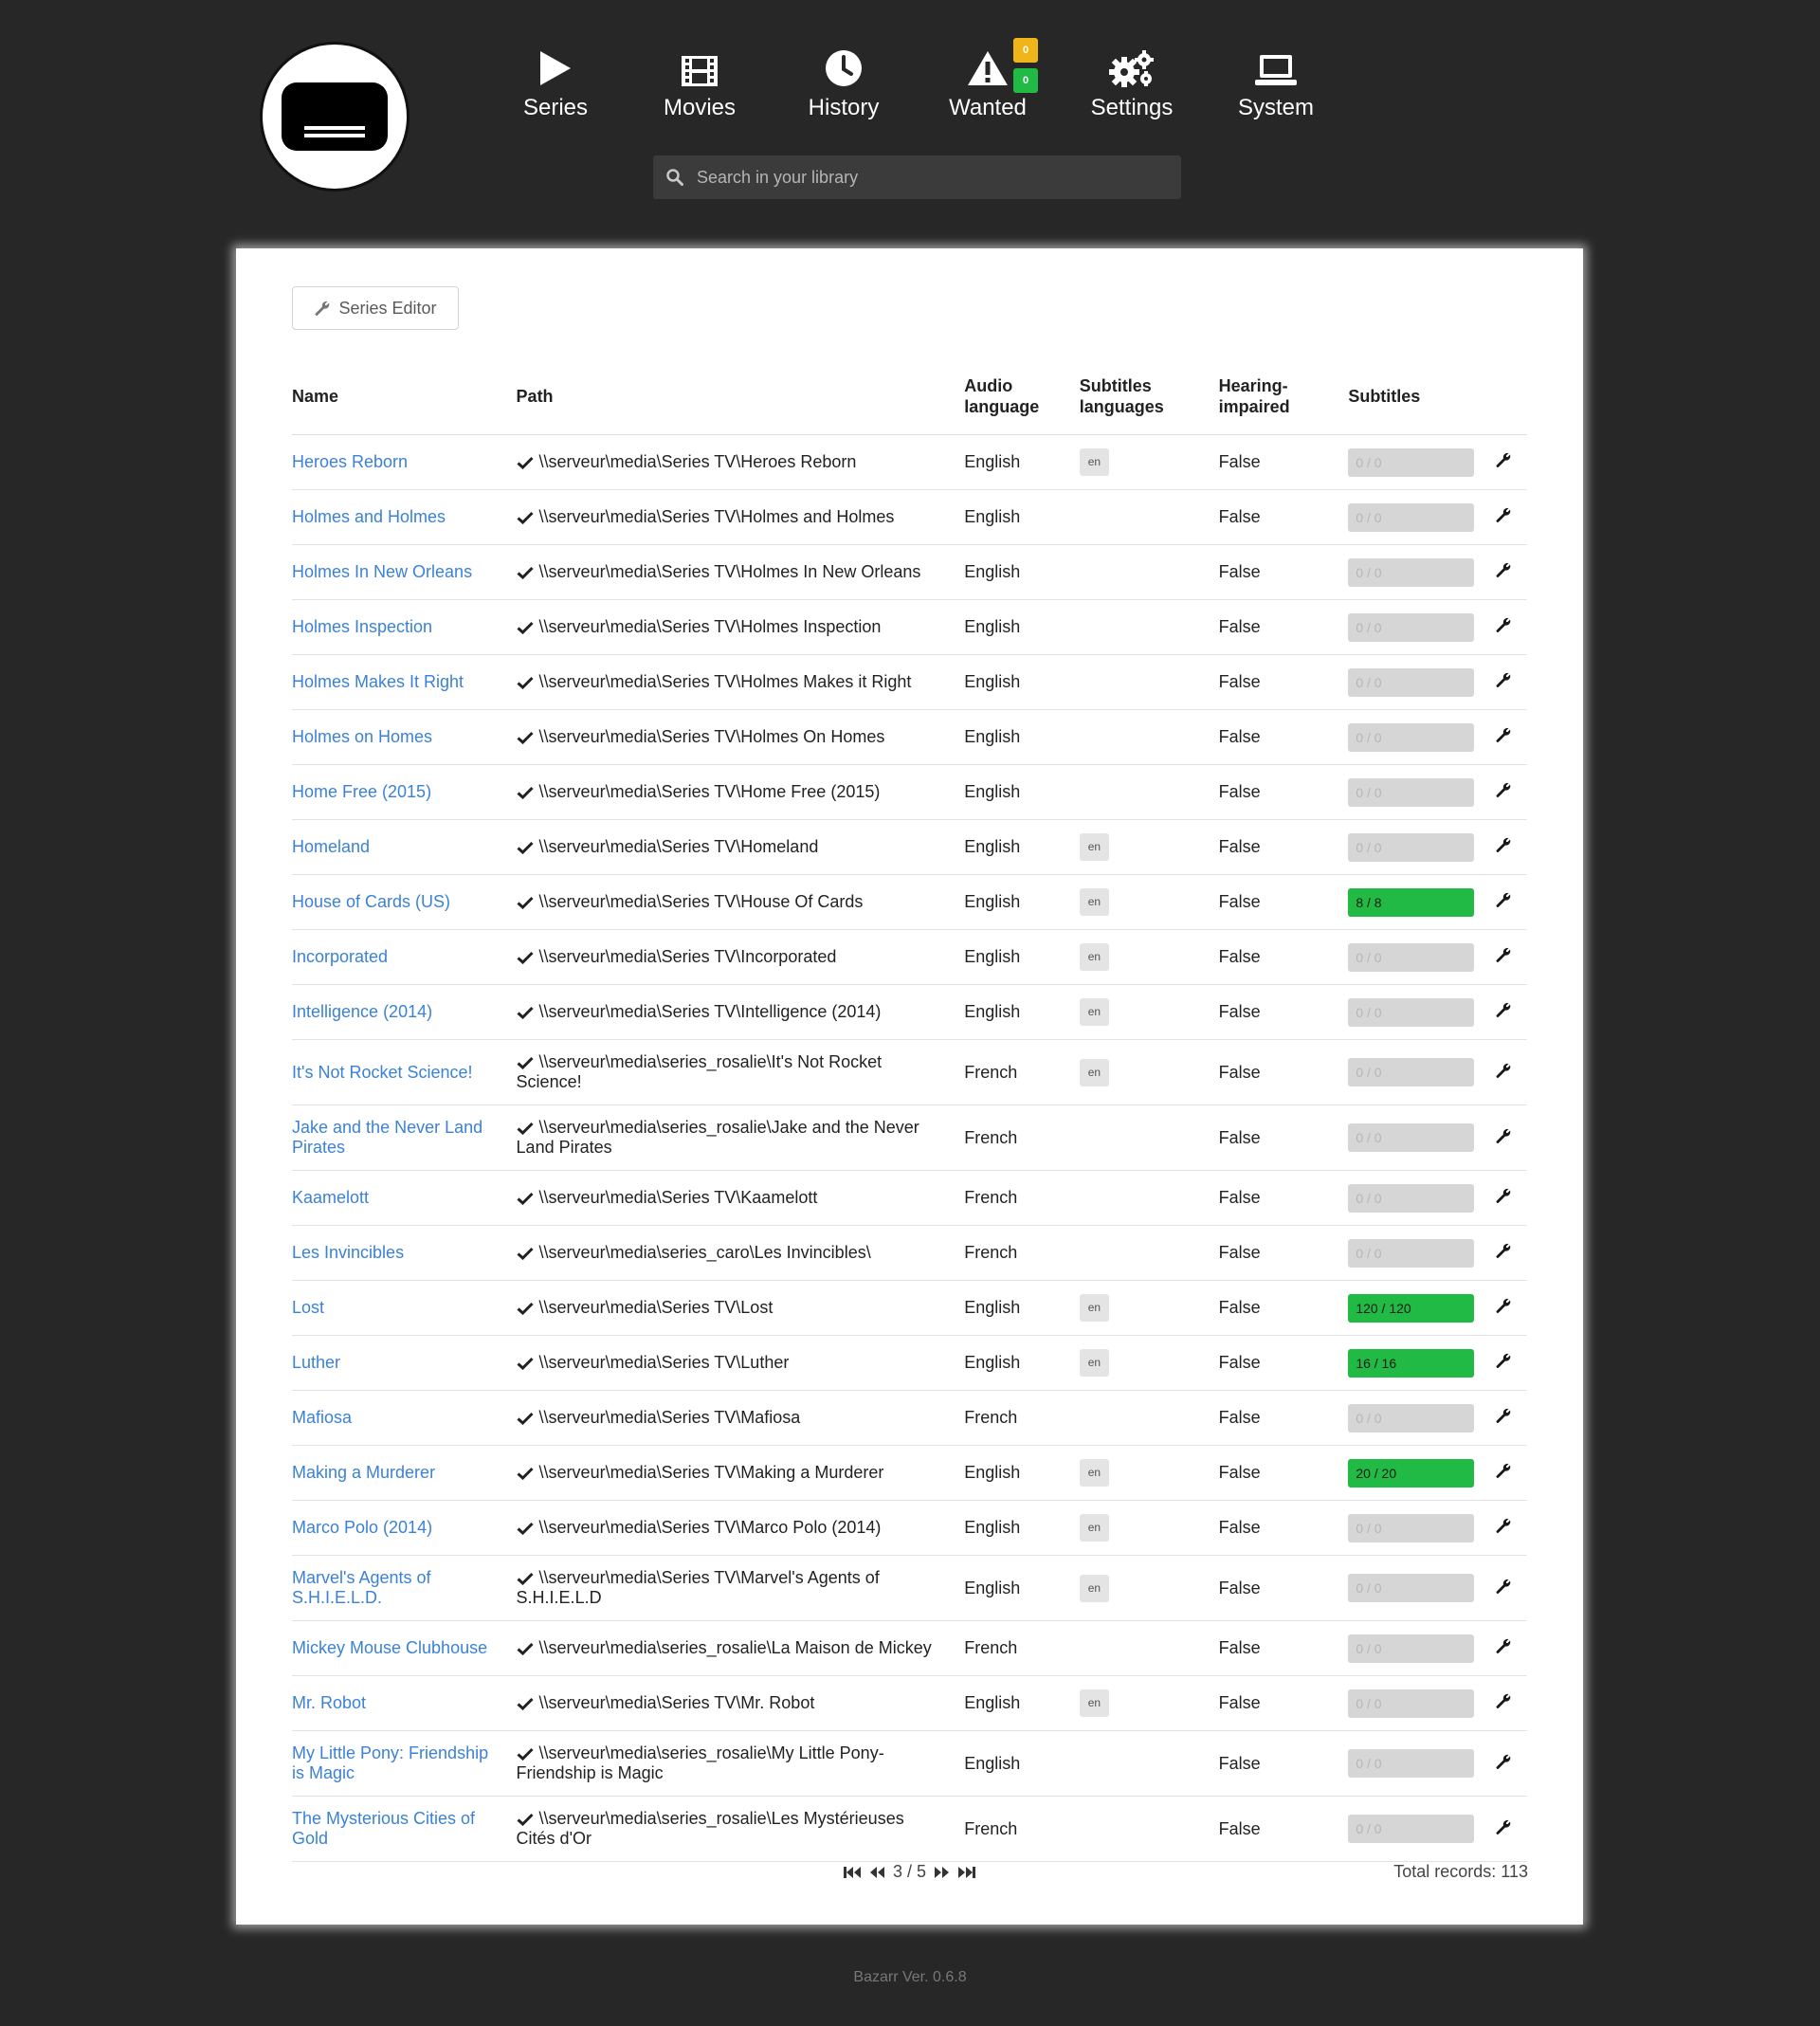 This screenshot has width=1820, height=2026. Describe the element at coordinates (404, 1418) in the screenshot. I see `series-name-link: Mafiosa` at that location.